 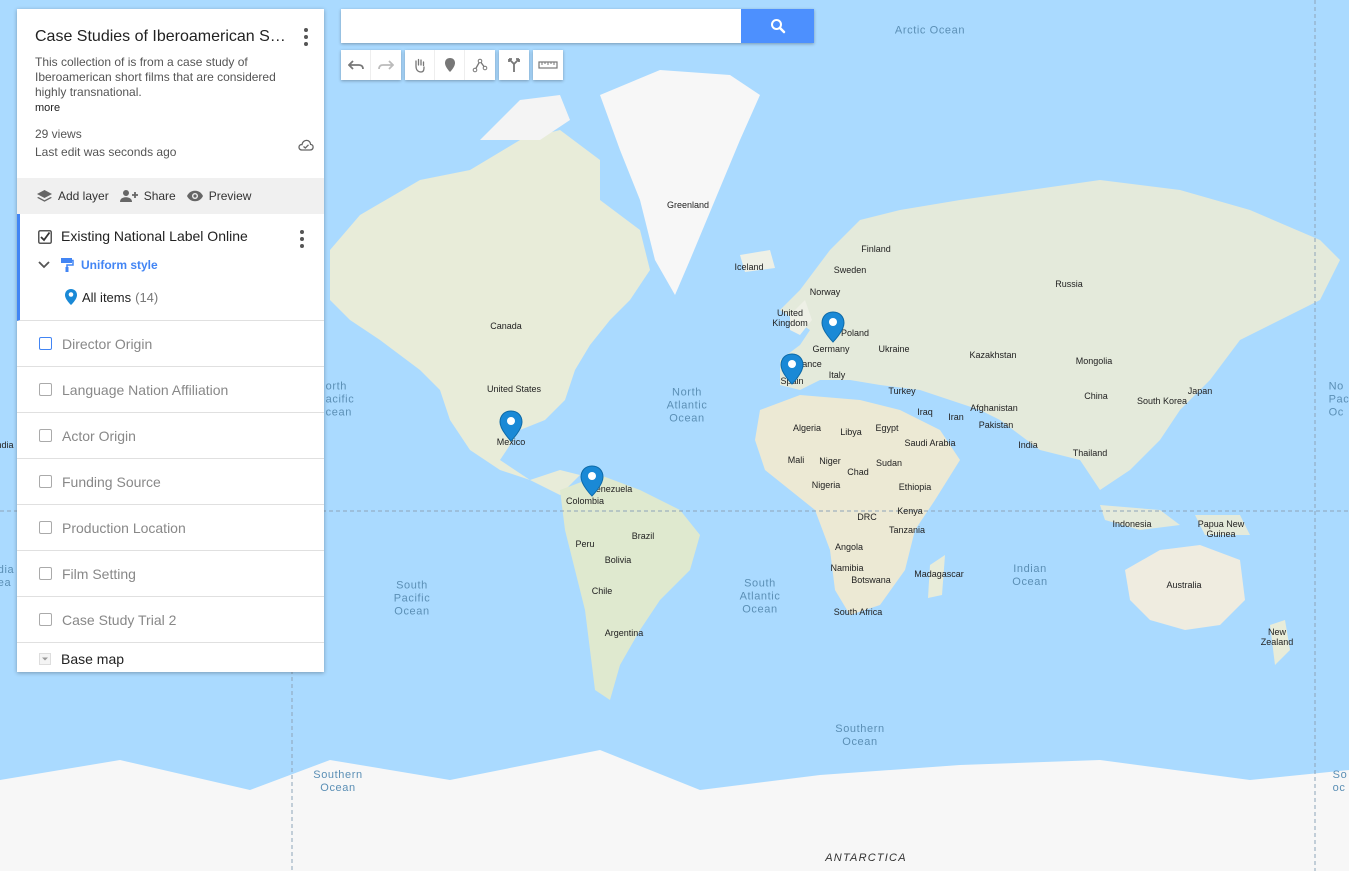 I want to click on layer-name: Director Origin, so click(x=107, y=344).